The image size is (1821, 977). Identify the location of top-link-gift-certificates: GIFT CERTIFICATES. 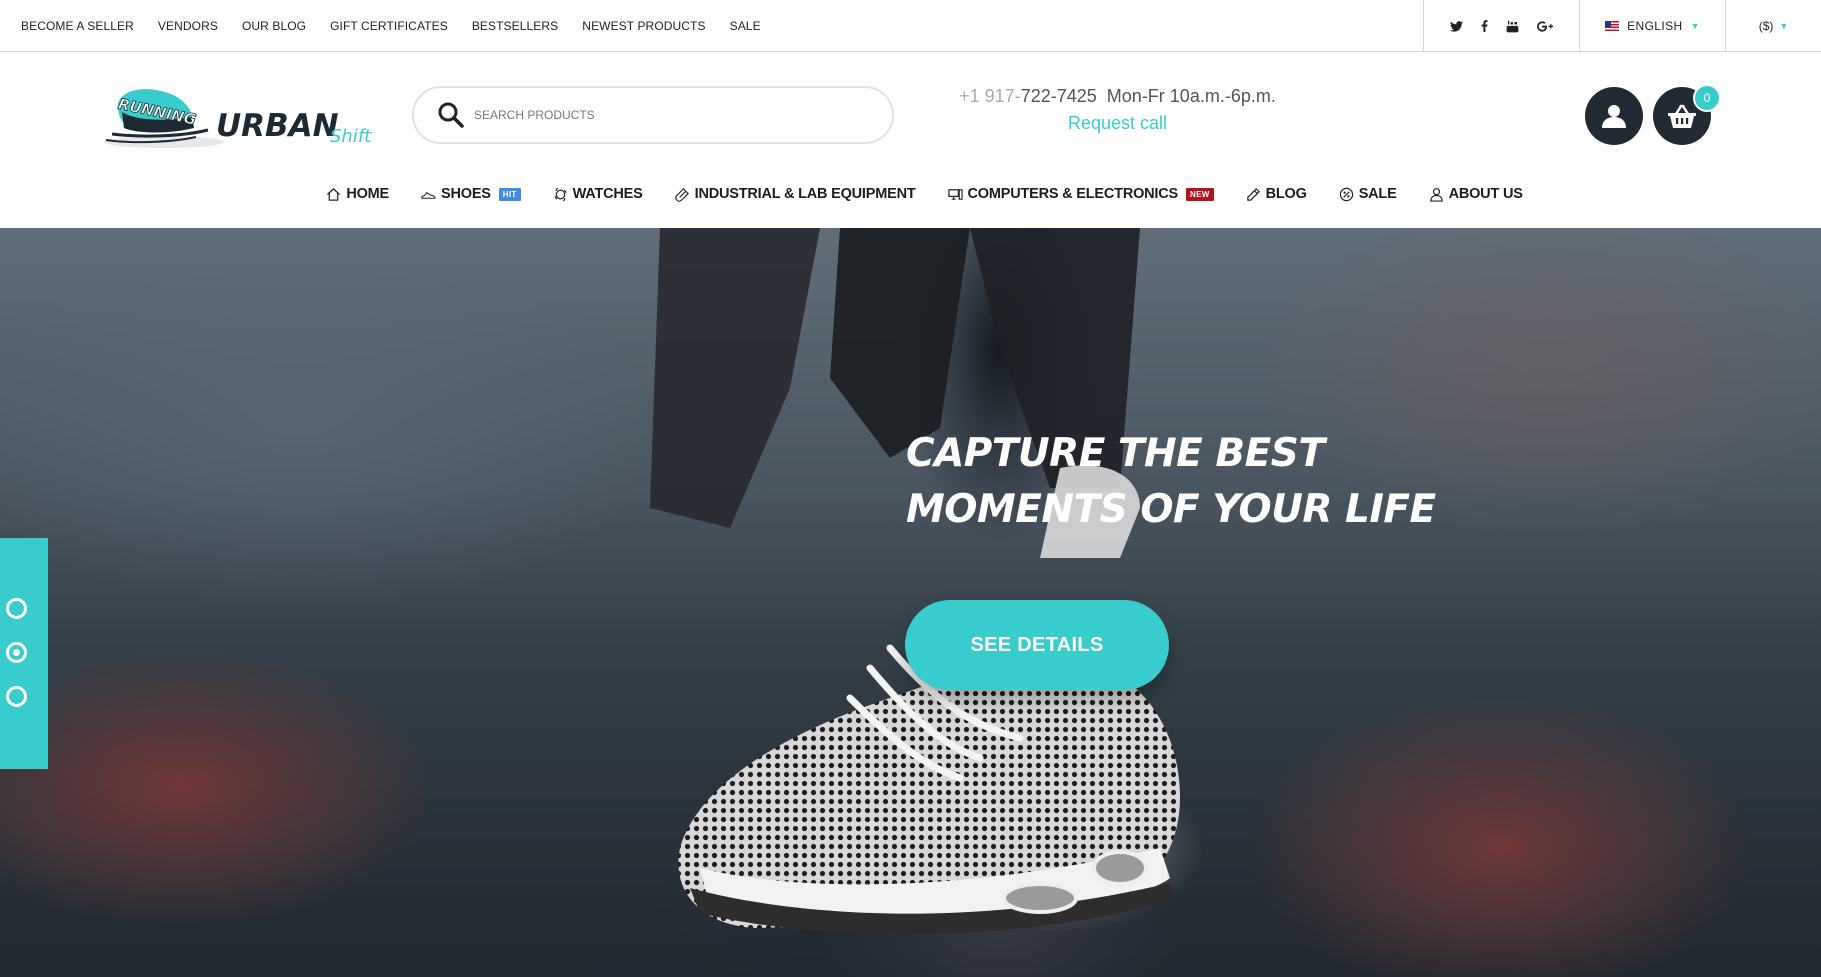
(389, 26).